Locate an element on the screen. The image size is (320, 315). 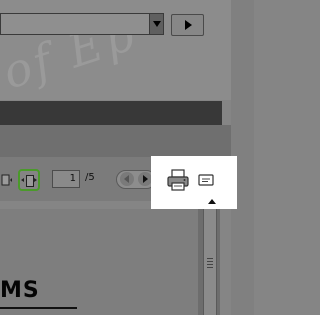
fit-width-button is located at coordinates (29, 180).